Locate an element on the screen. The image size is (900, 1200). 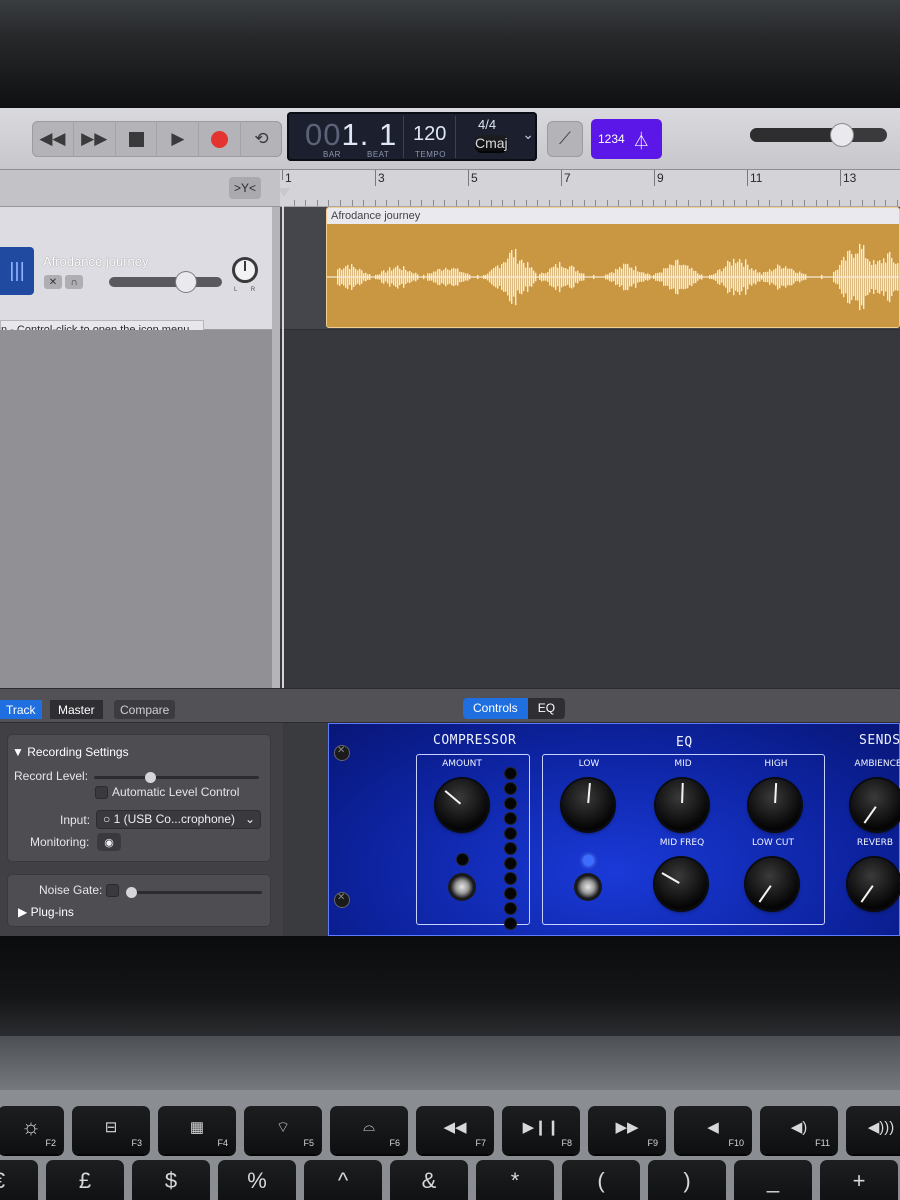
noise-gate-knob is located at coordinates (131, 892).